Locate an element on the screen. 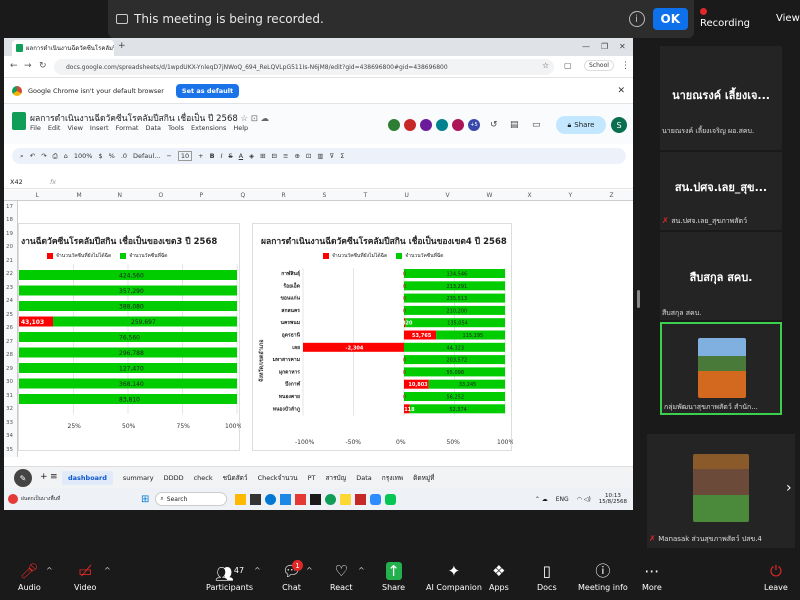  strikethrough-icon: S is located at coordinates (231, 156).